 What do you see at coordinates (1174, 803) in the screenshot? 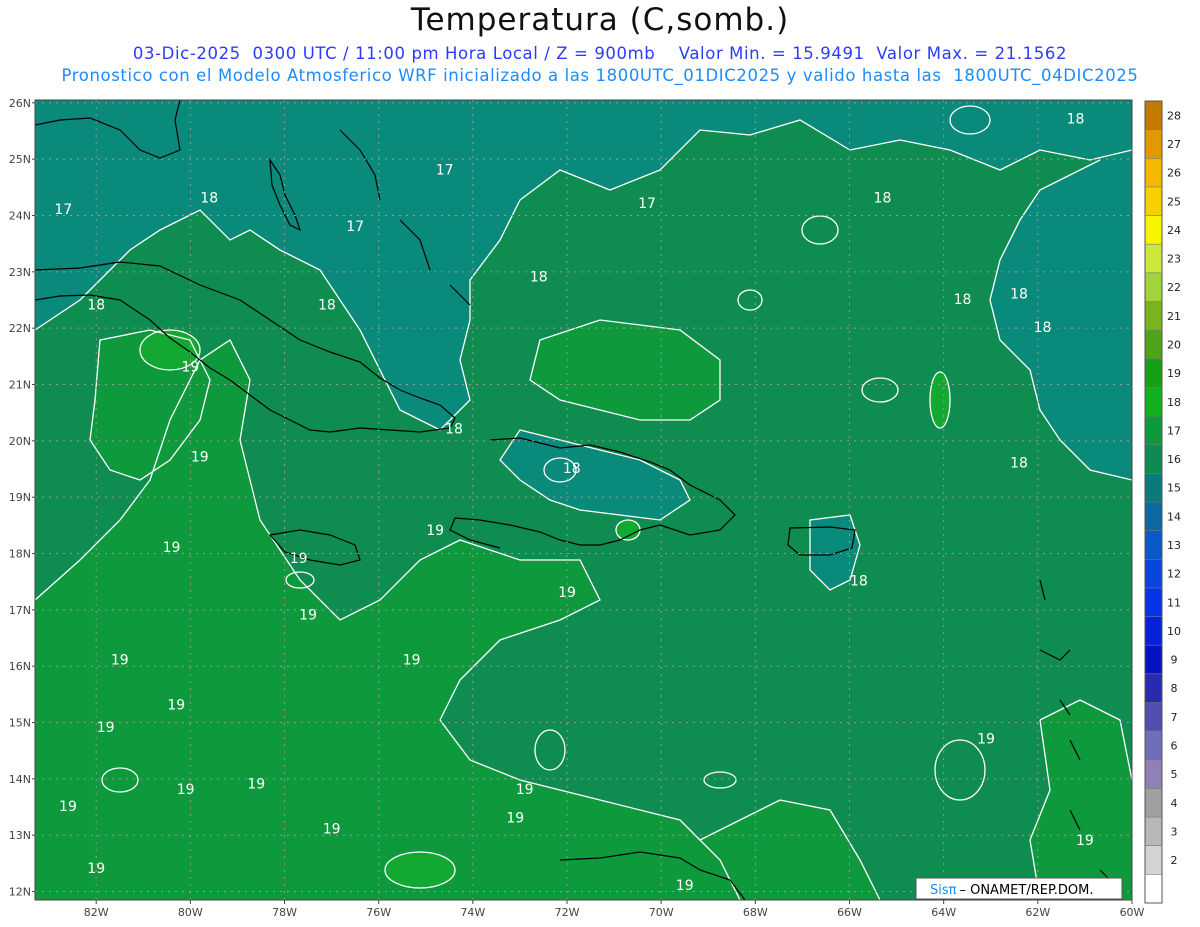
I see `colorbar-label: 4` at bounding box center [1174, 803].